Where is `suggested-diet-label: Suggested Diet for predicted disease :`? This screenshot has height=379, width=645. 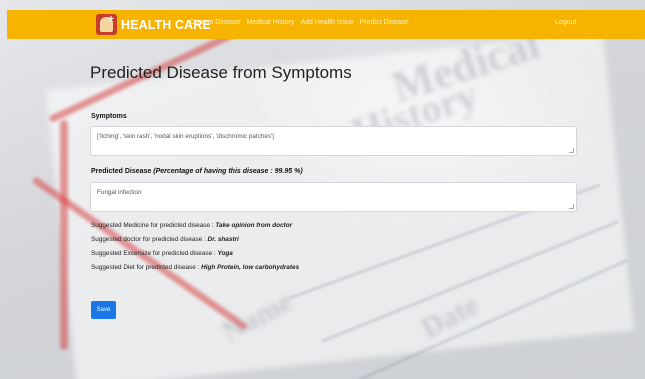
suggested-diet-label: Suggested Diet for predicted disease : is located at coordinates (146, 267).